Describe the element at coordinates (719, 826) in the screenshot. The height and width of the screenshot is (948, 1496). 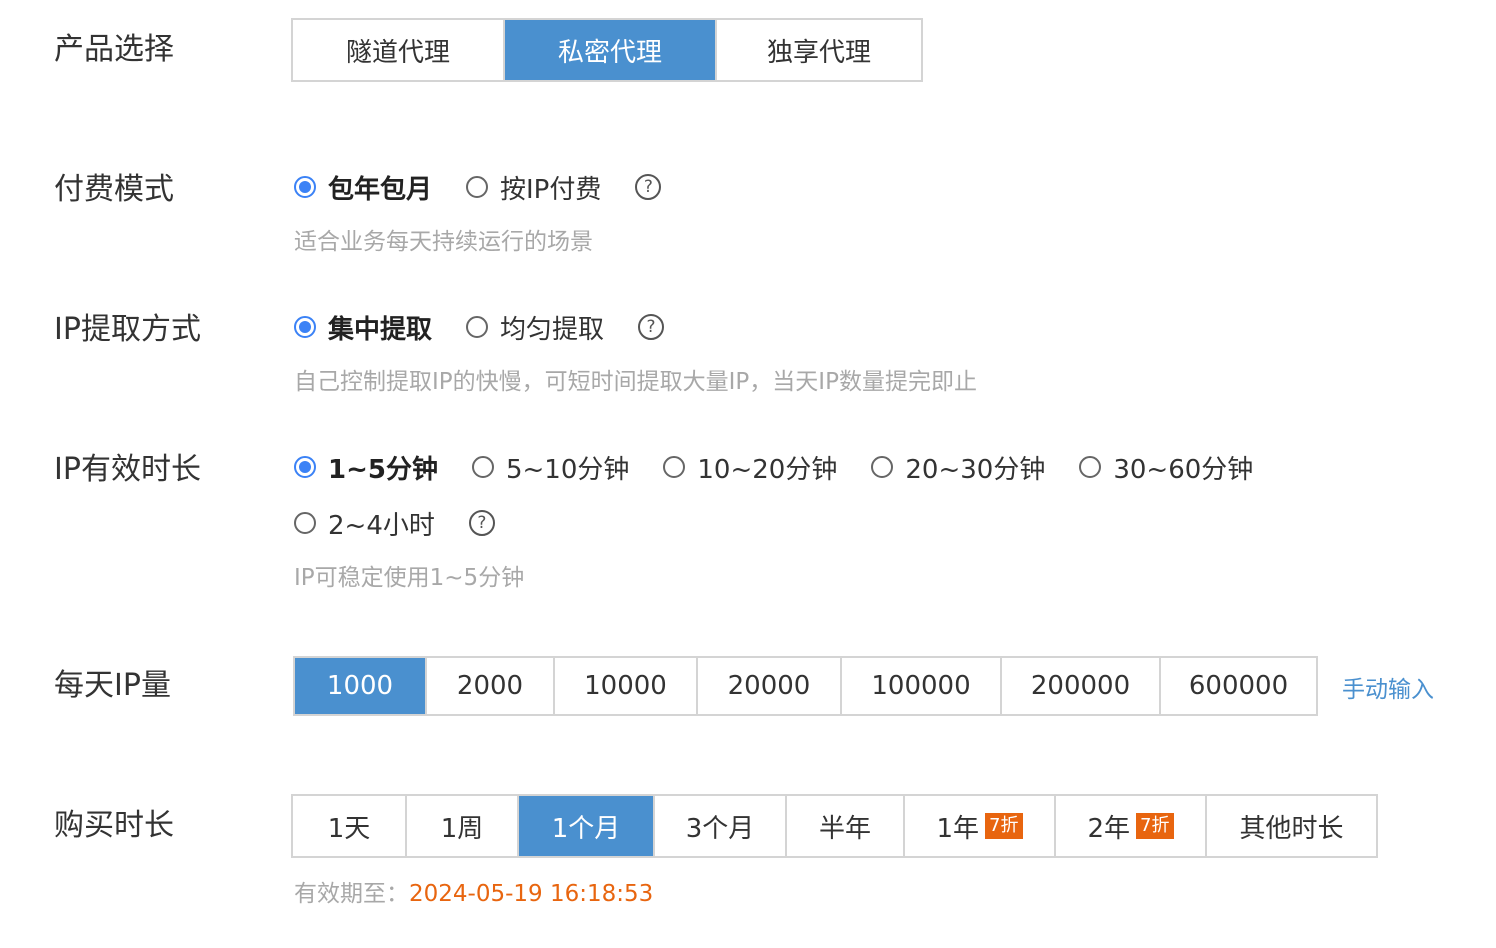
I see `purchase-option-3months: 3个月` at that location.